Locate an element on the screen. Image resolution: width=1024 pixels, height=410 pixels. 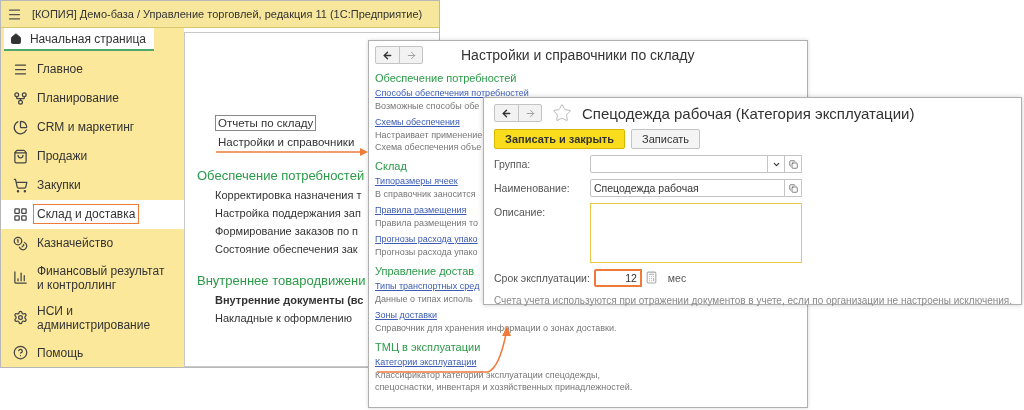
sidebar-item: Казначейство is located at coordinates (92, 243).